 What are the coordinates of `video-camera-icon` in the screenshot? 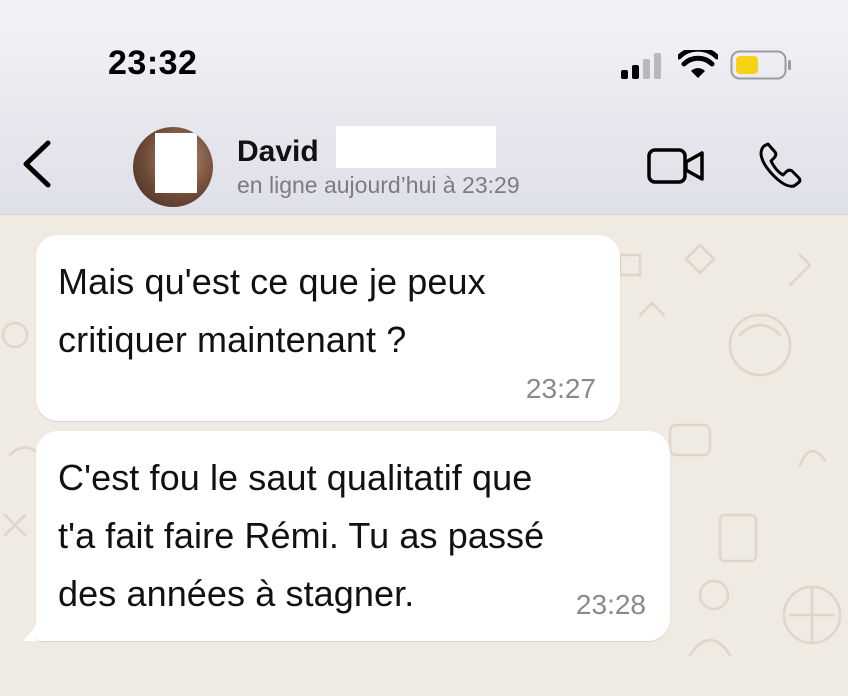 It's located at (676, 166).